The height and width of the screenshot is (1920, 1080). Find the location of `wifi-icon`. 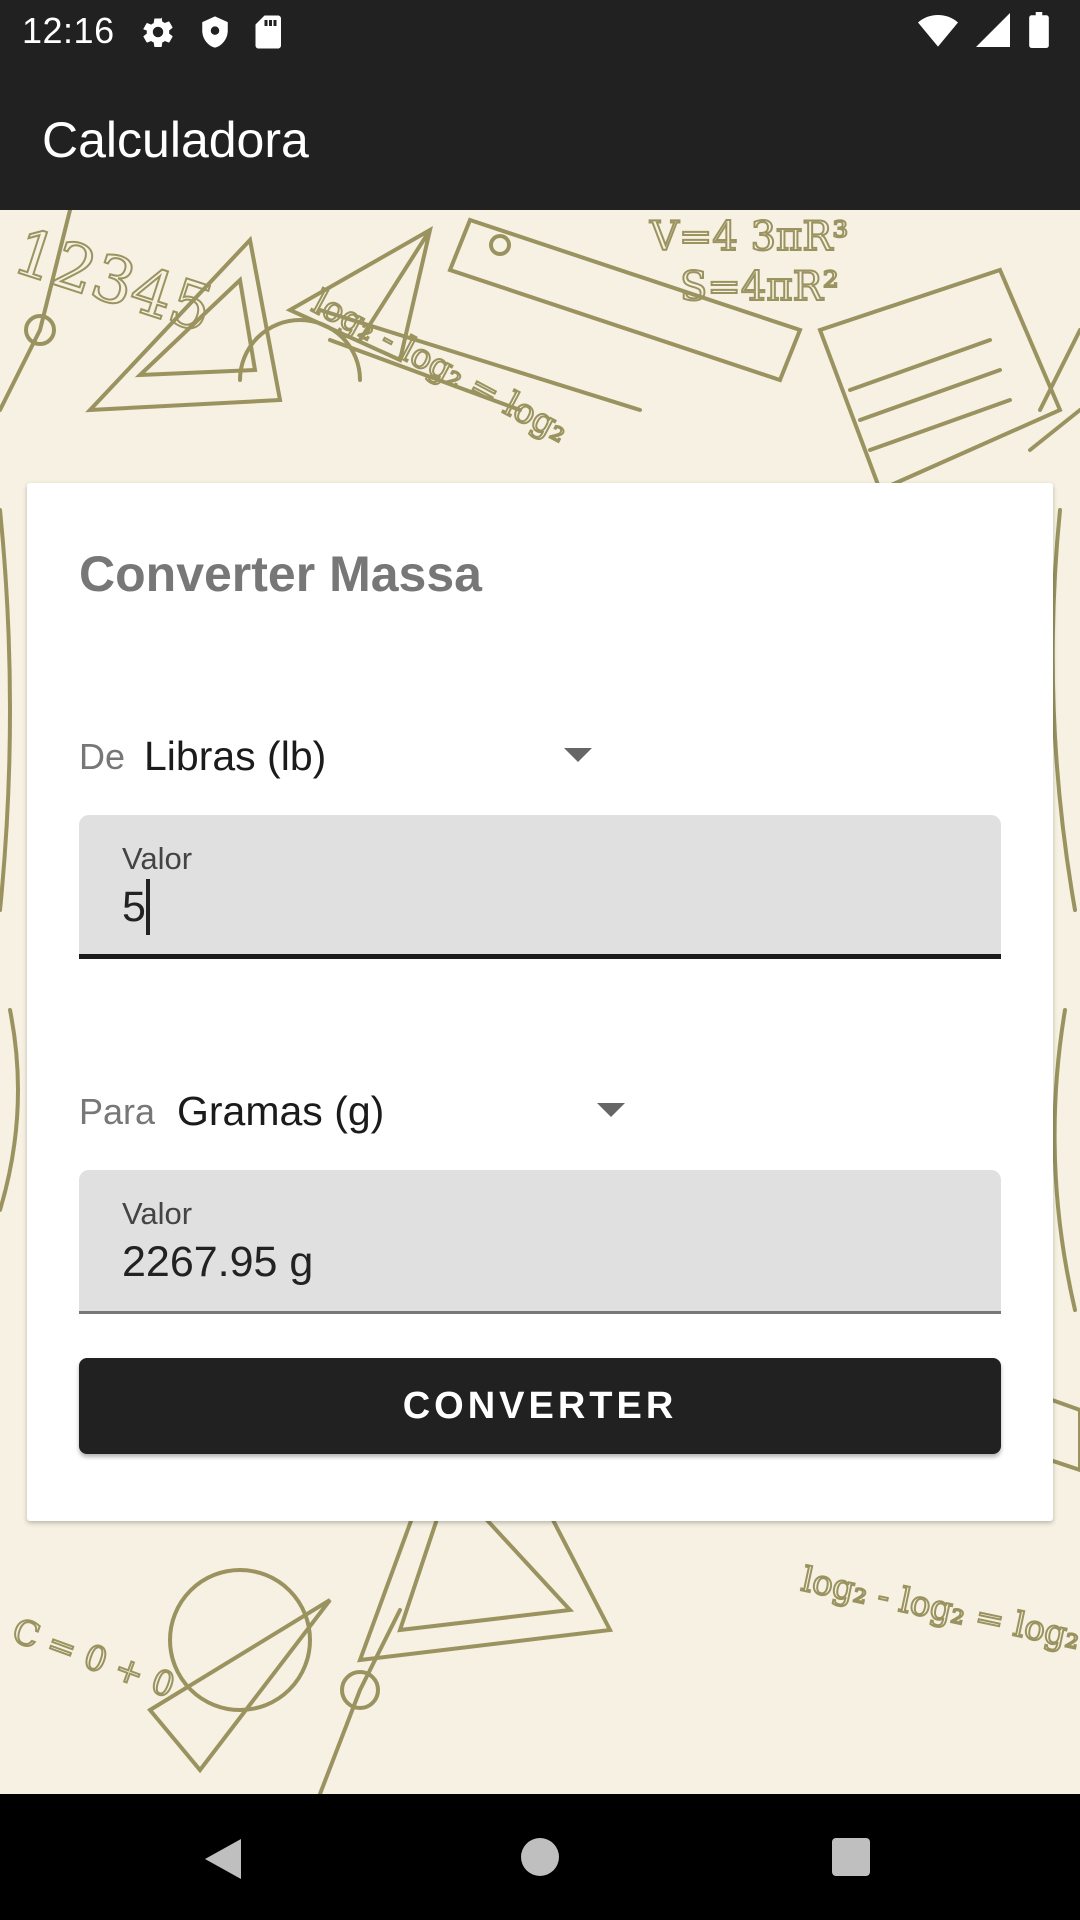

wifi-icon is located at coordinates (938, 32).